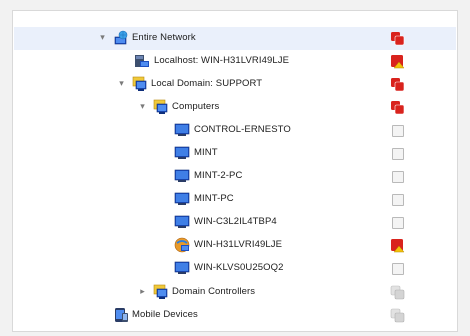 The image size is (470, 336). What do you see at coordinates (235, 315) in the screenshot?
I see `tree-item-mobile-devices: Mobile Devices` at bounding box center [235, 315].